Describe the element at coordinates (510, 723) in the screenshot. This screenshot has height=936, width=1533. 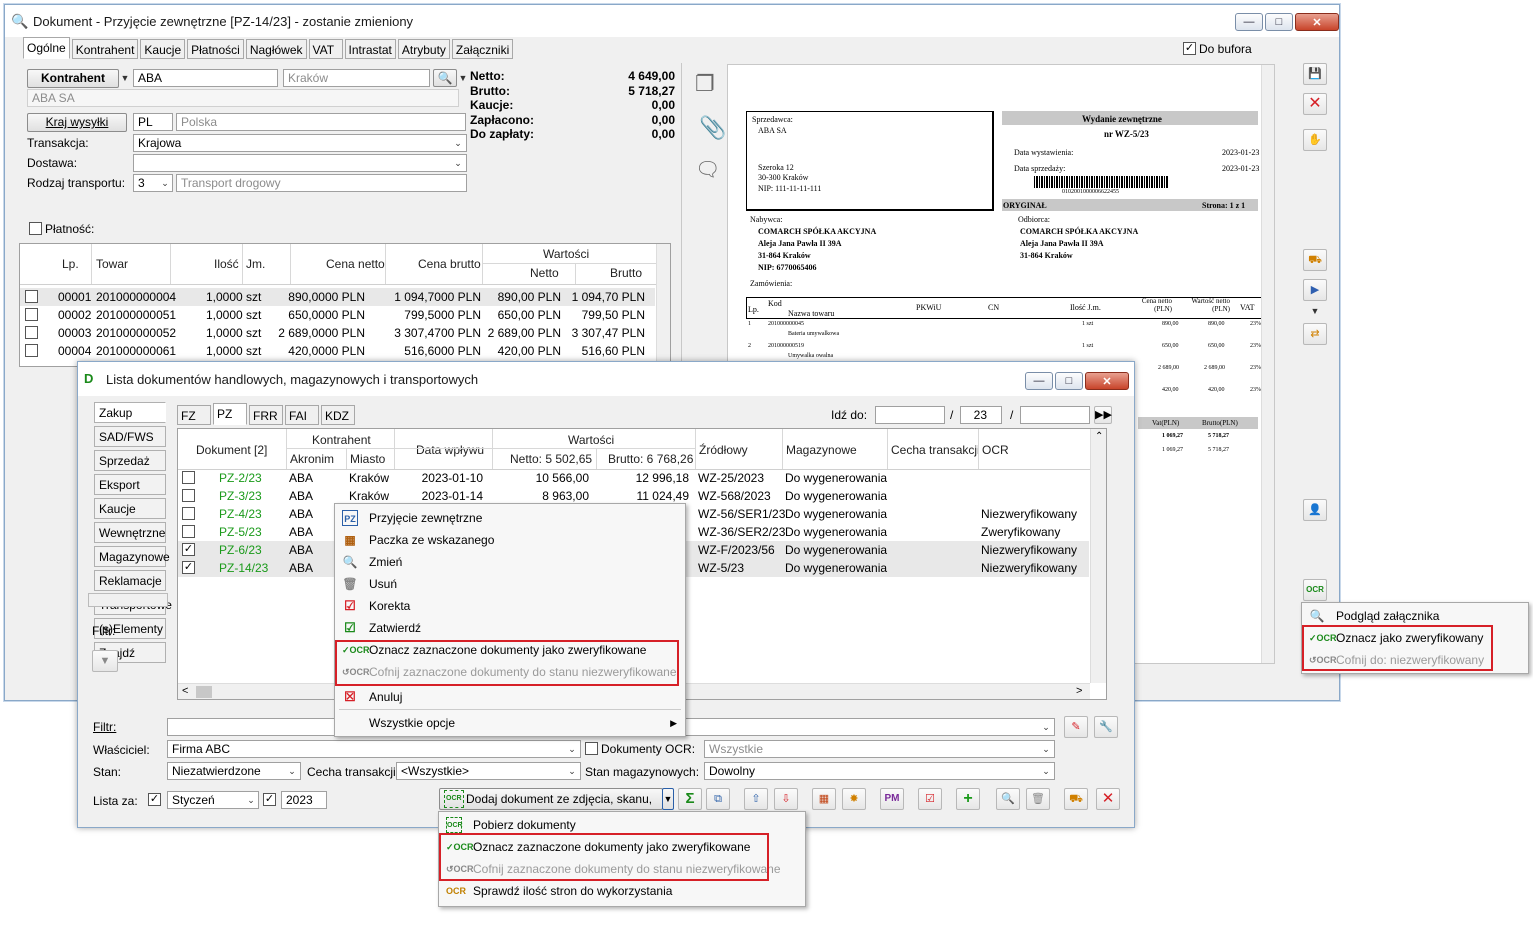
I see `menu-item-wszystkie-opcje: Wszystkie opcje ▶` at that location.